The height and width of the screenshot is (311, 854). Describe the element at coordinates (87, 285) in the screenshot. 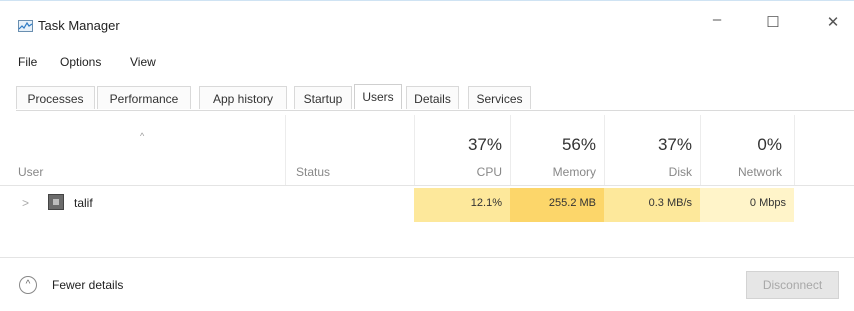

I see `fewer-details-link: Fewer details` at that location.